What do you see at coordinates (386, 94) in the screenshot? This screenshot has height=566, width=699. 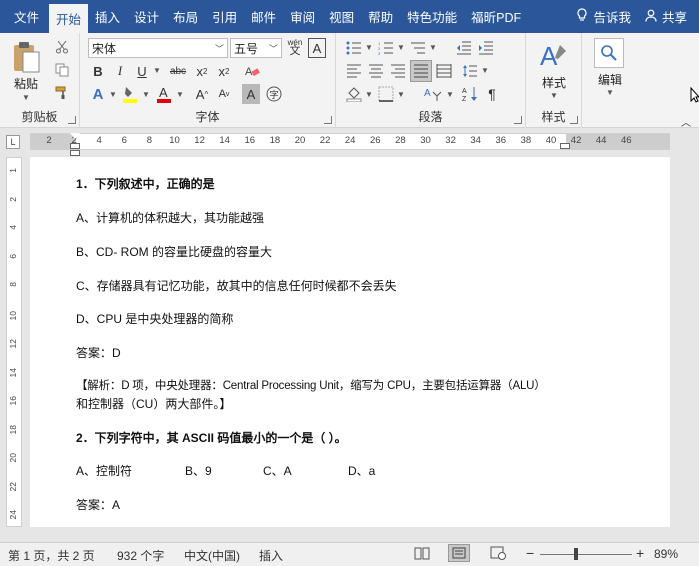 I see `borders-button` at bounding box center [386, 94].